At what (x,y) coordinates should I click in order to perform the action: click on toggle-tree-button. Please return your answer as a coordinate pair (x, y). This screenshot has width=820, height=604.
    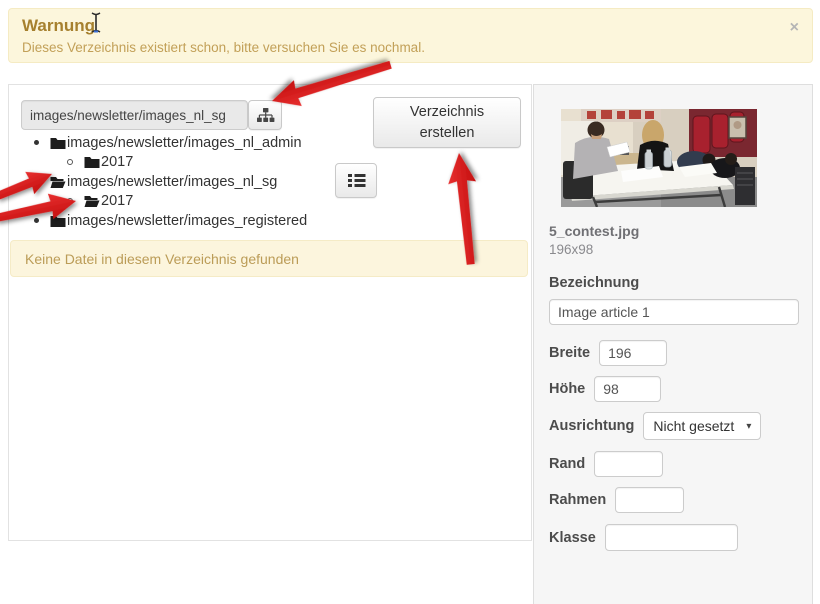
    Looking at the image, I should click on (265, 115).